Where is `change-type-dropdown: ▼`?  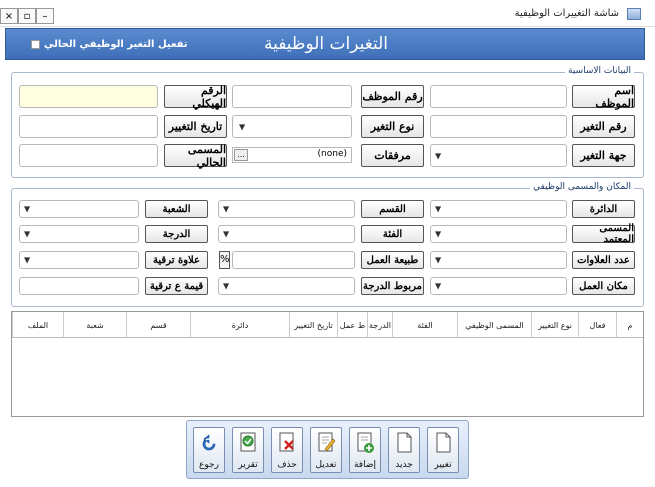
change-type-dropdown: ▼ is located at coordinates (292, 126).